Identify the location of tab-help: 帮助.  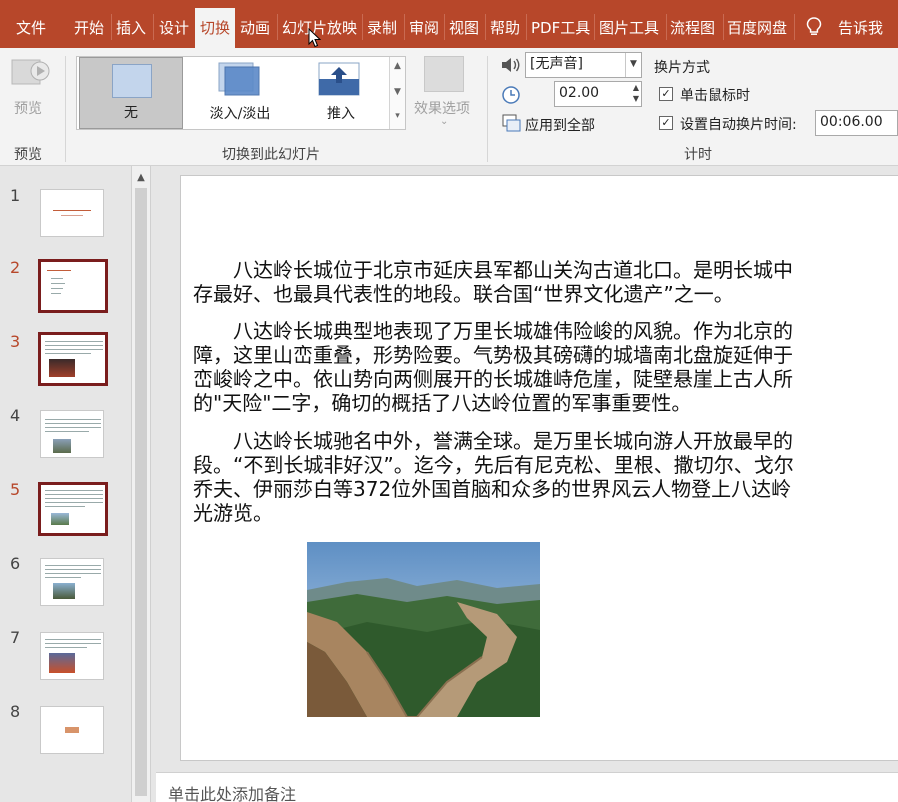
(505, 24).